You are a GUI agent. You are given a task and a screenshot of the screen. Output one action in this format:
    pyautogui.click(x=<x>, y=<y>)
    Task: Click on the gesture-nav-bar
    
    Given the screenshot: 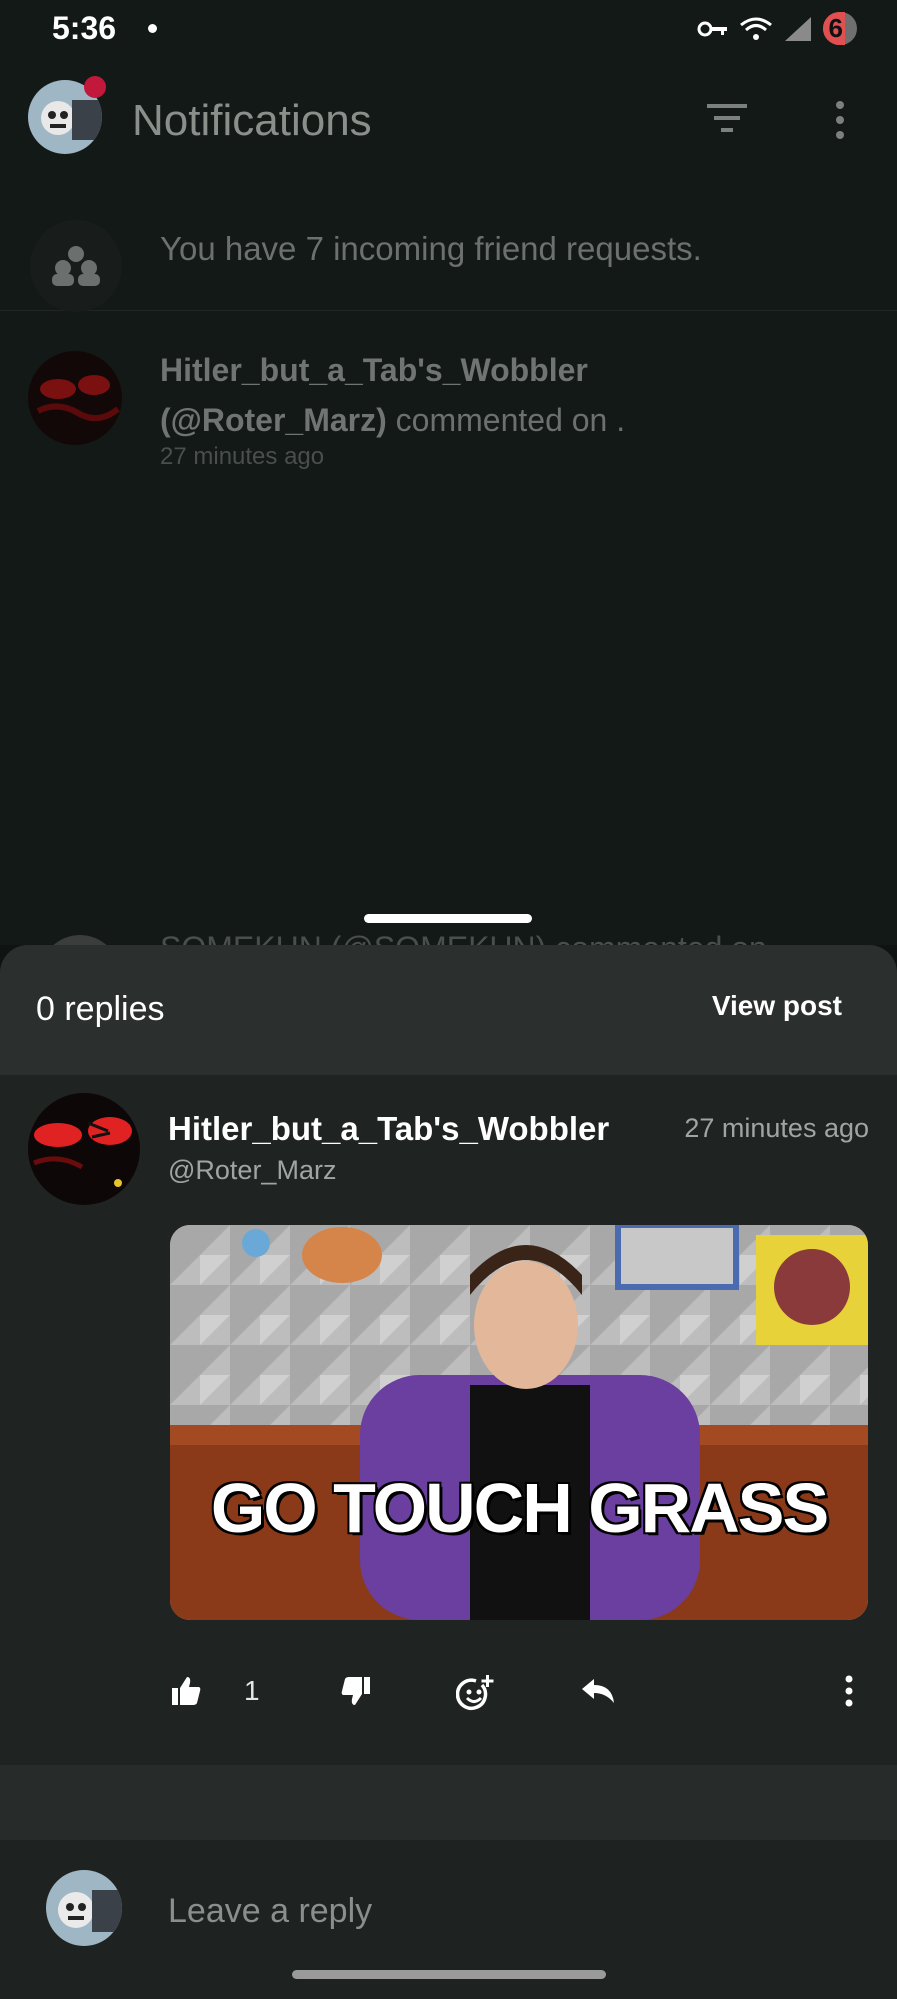 What is the action you would take?
    pyautogui.click(x=449, y=1974)
    